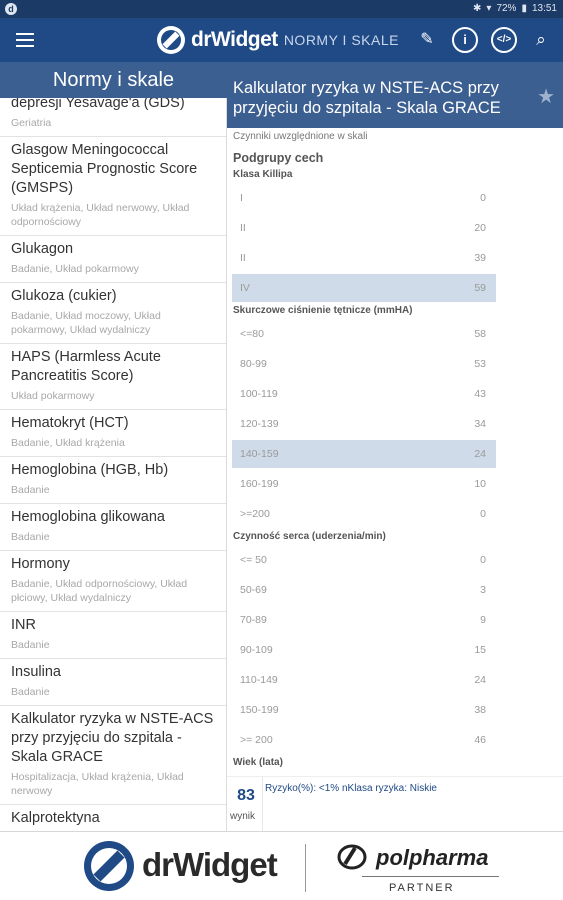 The width and height of the screenshot is (563, 900). I want to click on factor-option: II 20, so click(364, 228).